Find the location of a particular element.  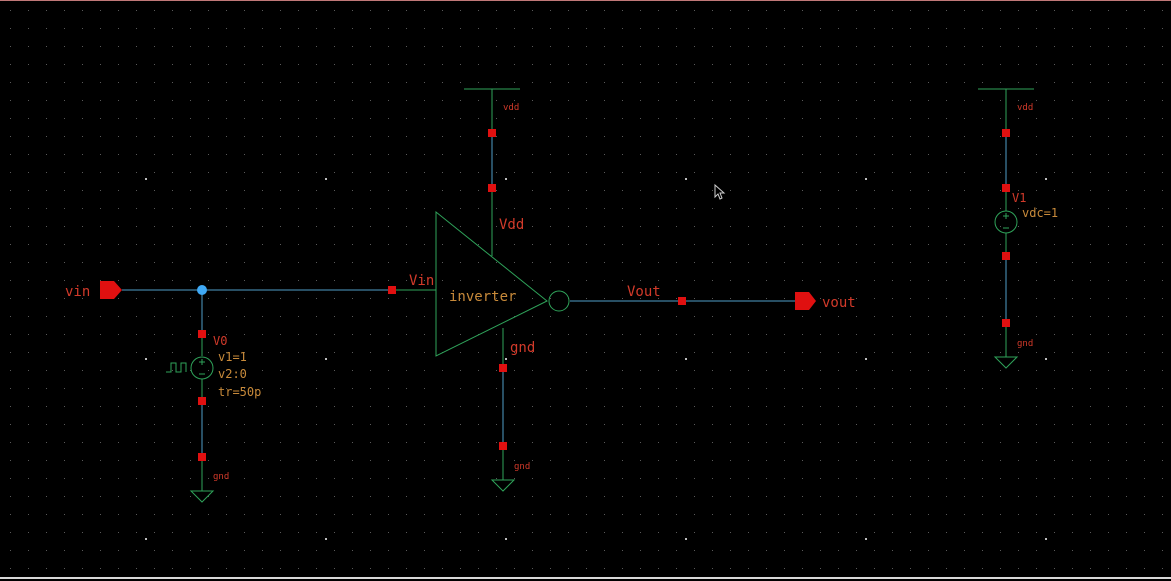

pulse-waveform-icon is located at coordinates (176, 367).